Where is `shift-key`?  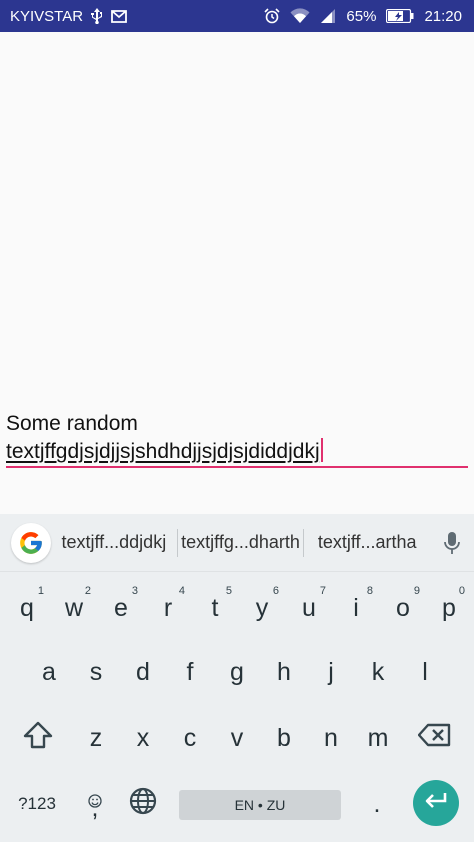 shift-key is located at coordinates (38, 738).